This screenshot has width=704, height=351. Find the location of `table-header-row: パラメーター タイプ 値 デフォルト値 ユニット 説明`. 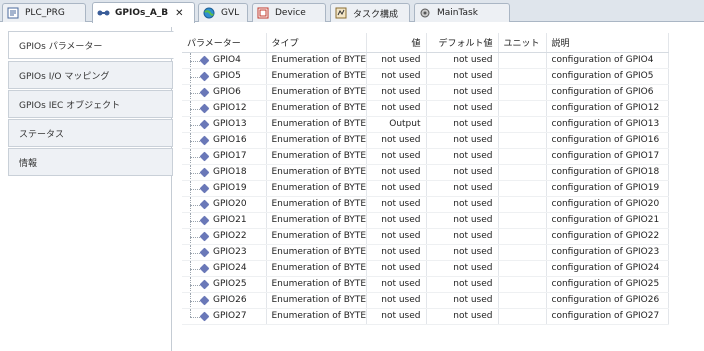

table-header-row: パラメーター タイプ 値 デフォルト値 ユニット 説明 is located at coordinates (425, 43).